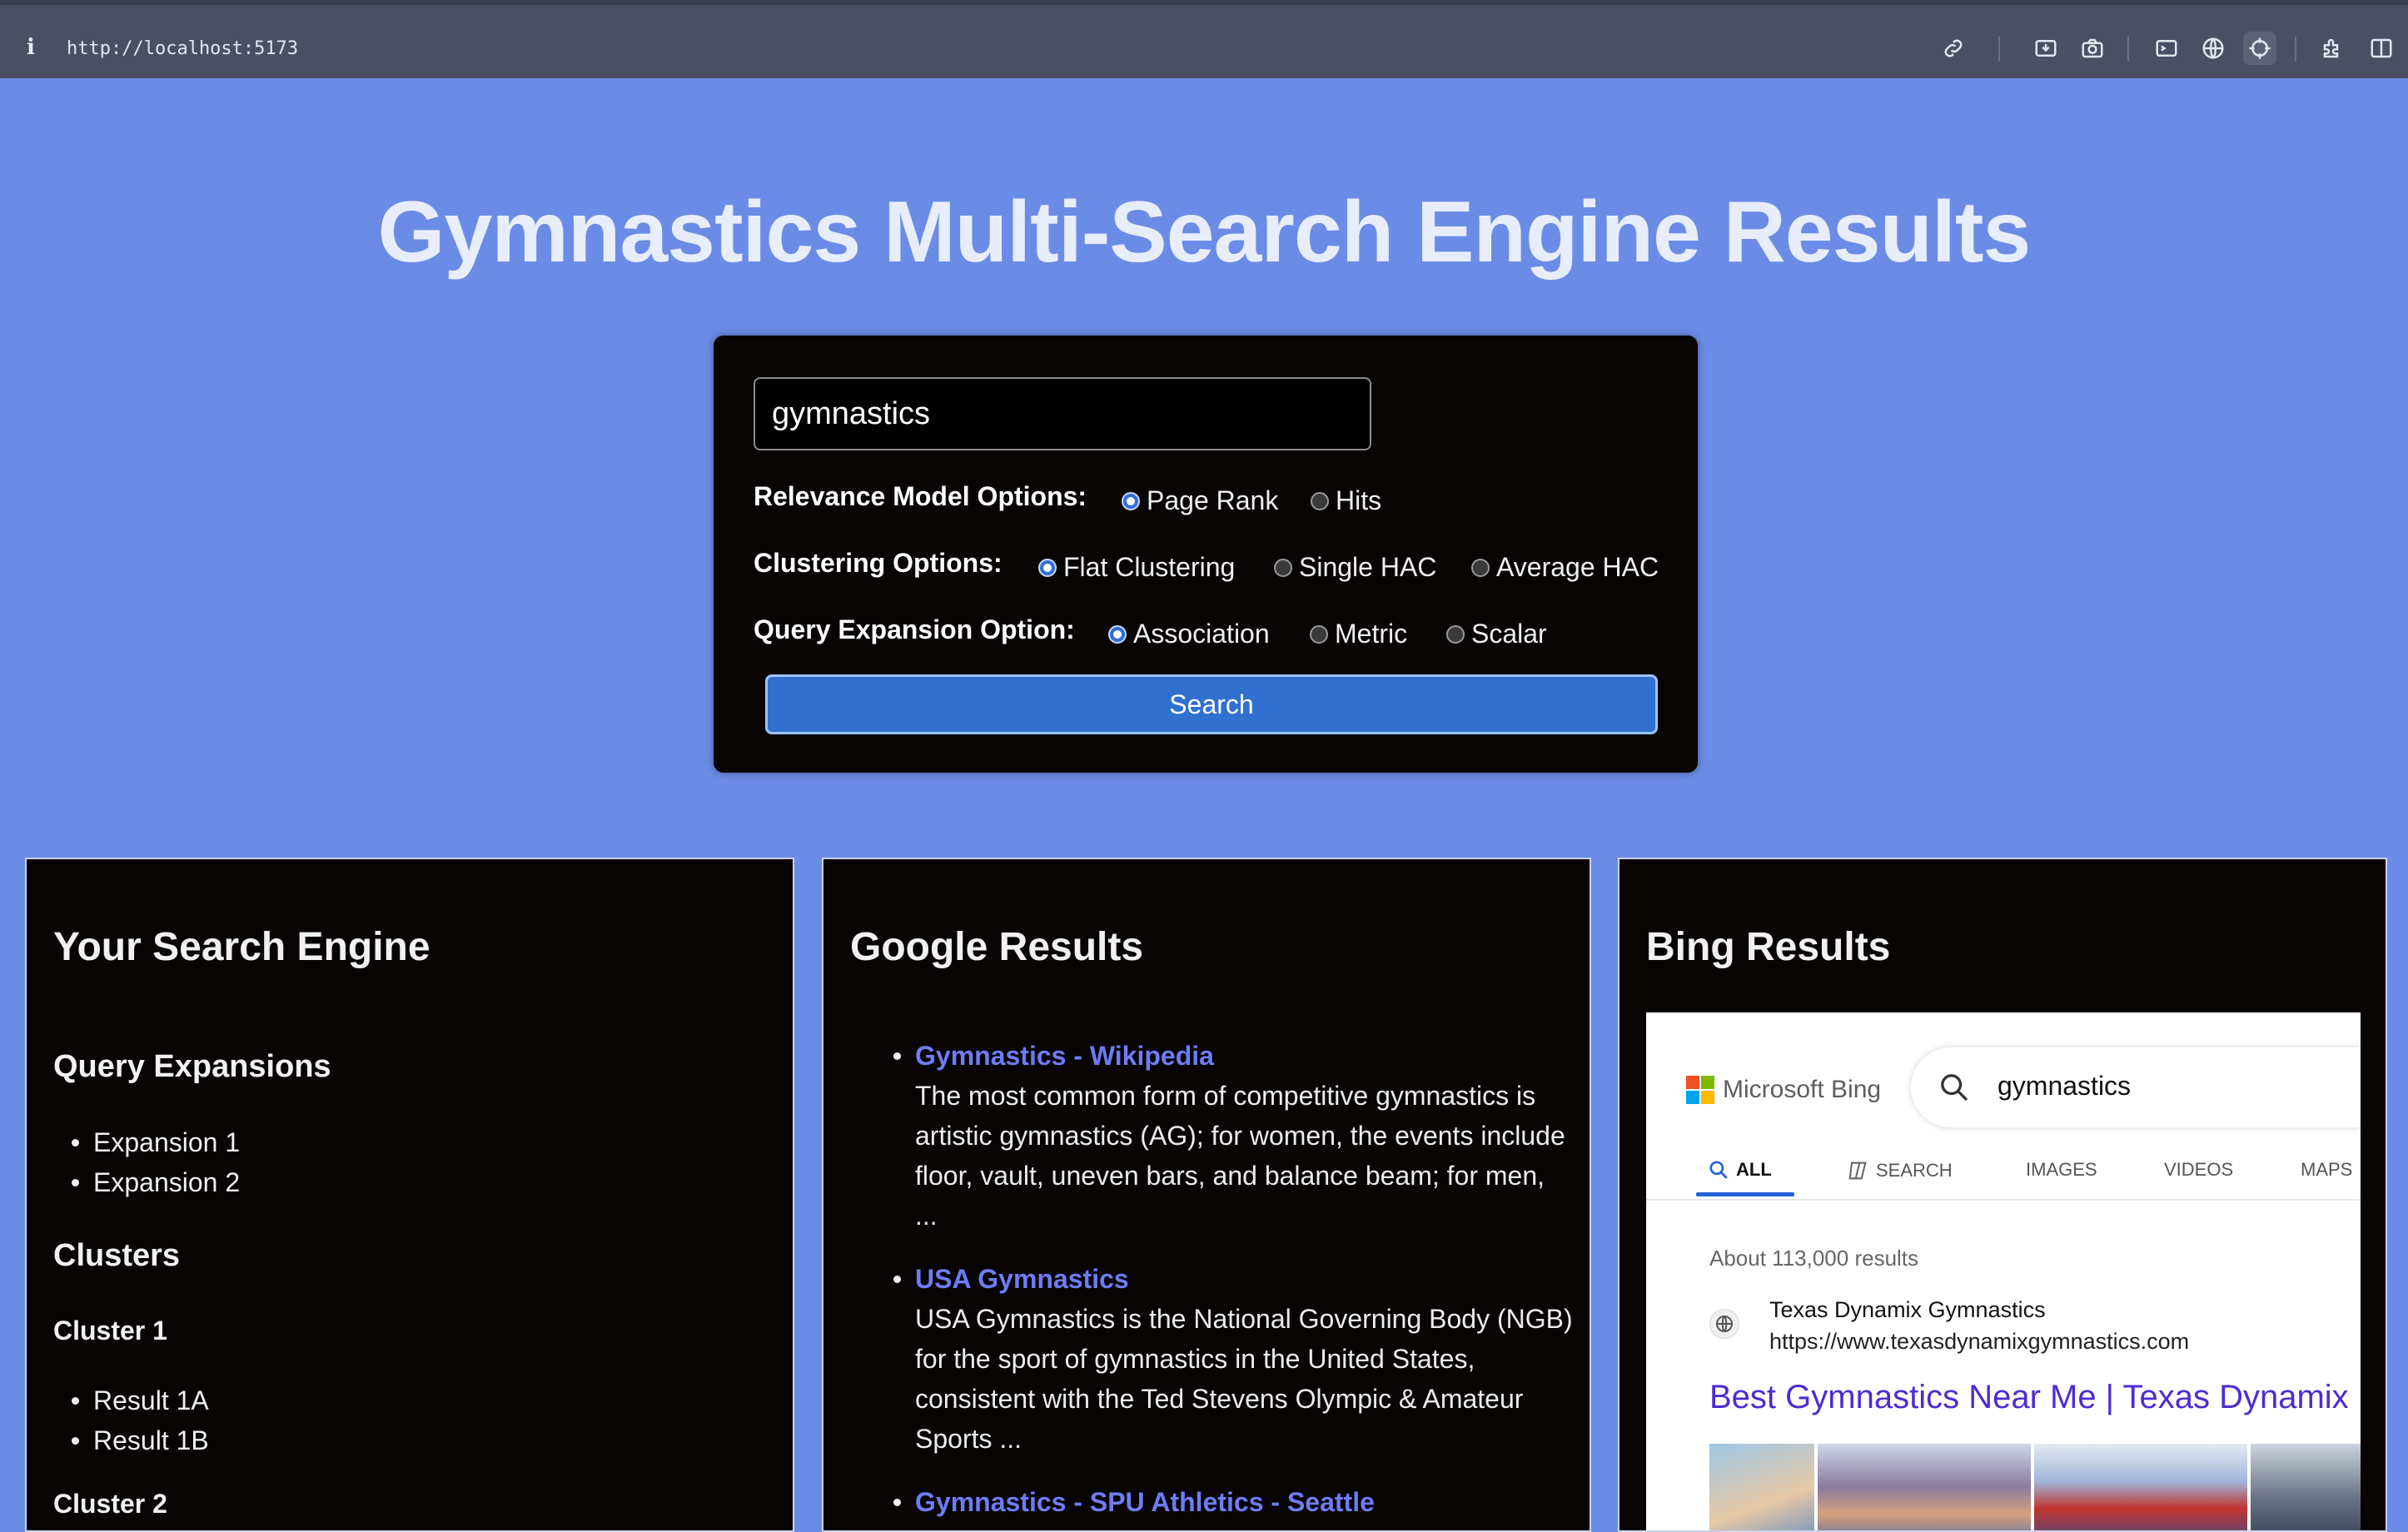  I want to click on radio-label: Single HAC, so click(1368, 567).